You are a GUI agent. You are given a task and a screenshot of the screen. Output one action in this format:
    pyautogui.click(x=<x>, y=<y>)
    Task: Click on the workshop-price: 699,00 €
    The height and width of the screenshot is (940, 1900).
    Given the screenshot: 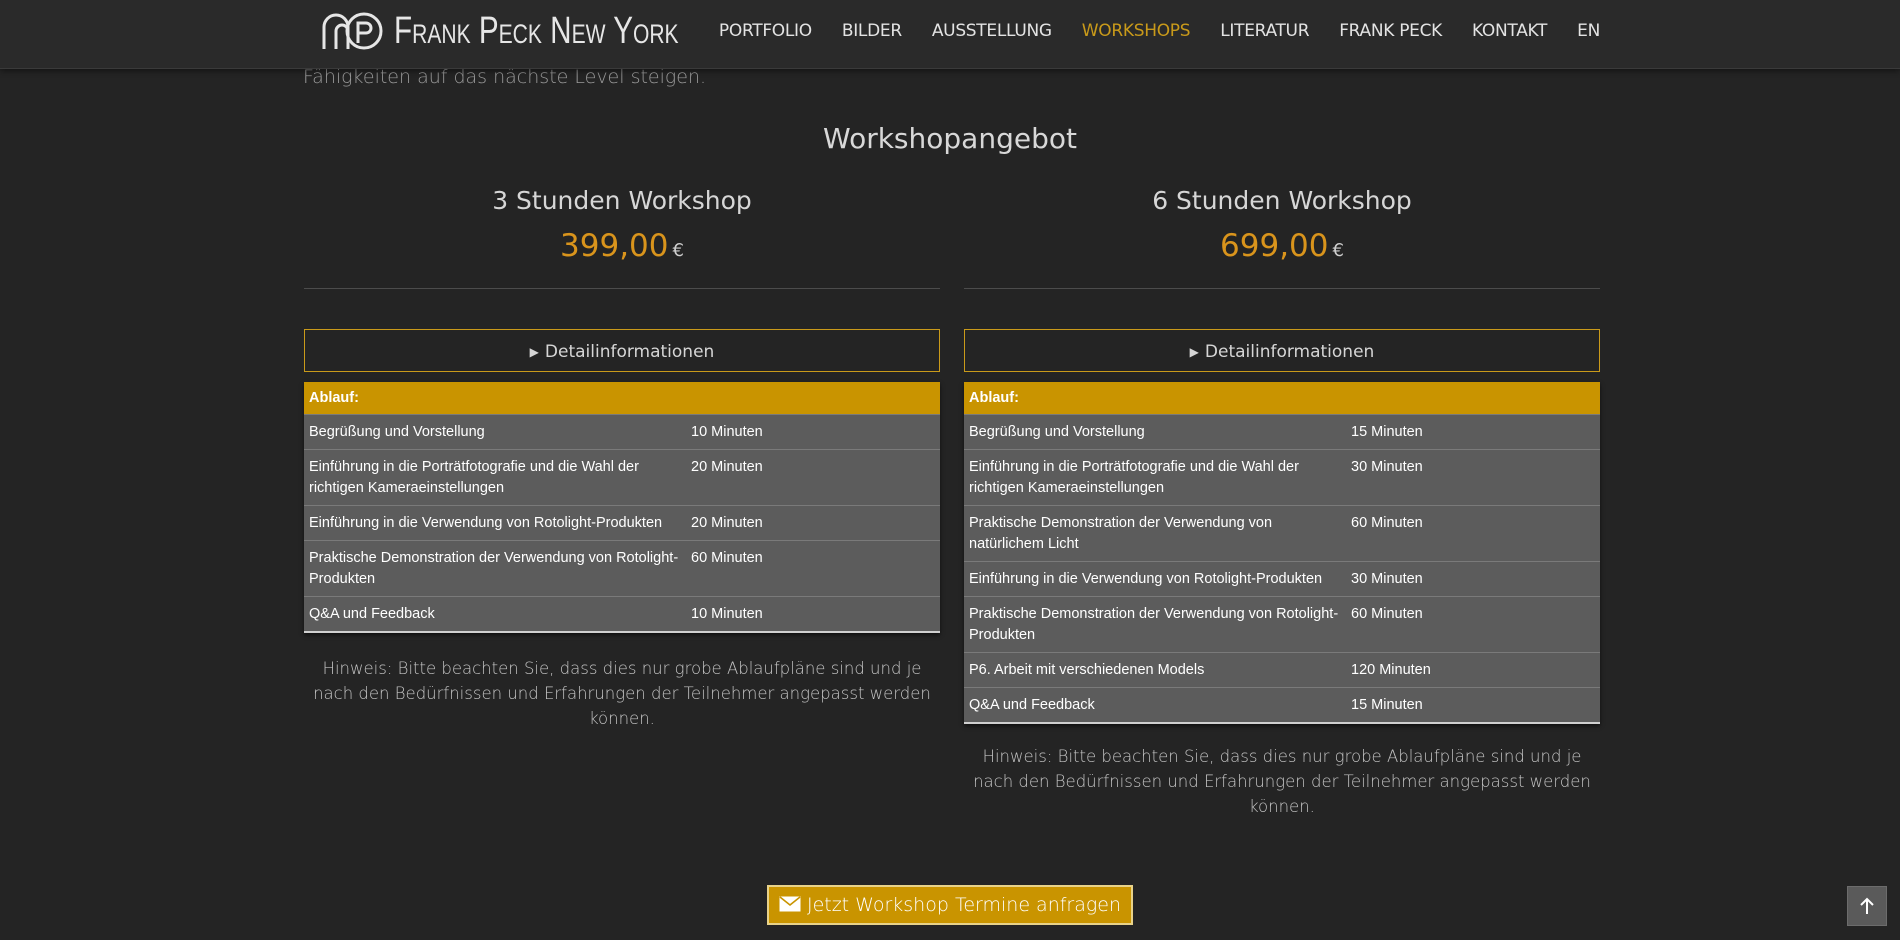 What is the action you would take?
    pyautogui.click(x=1282, y=246)
    